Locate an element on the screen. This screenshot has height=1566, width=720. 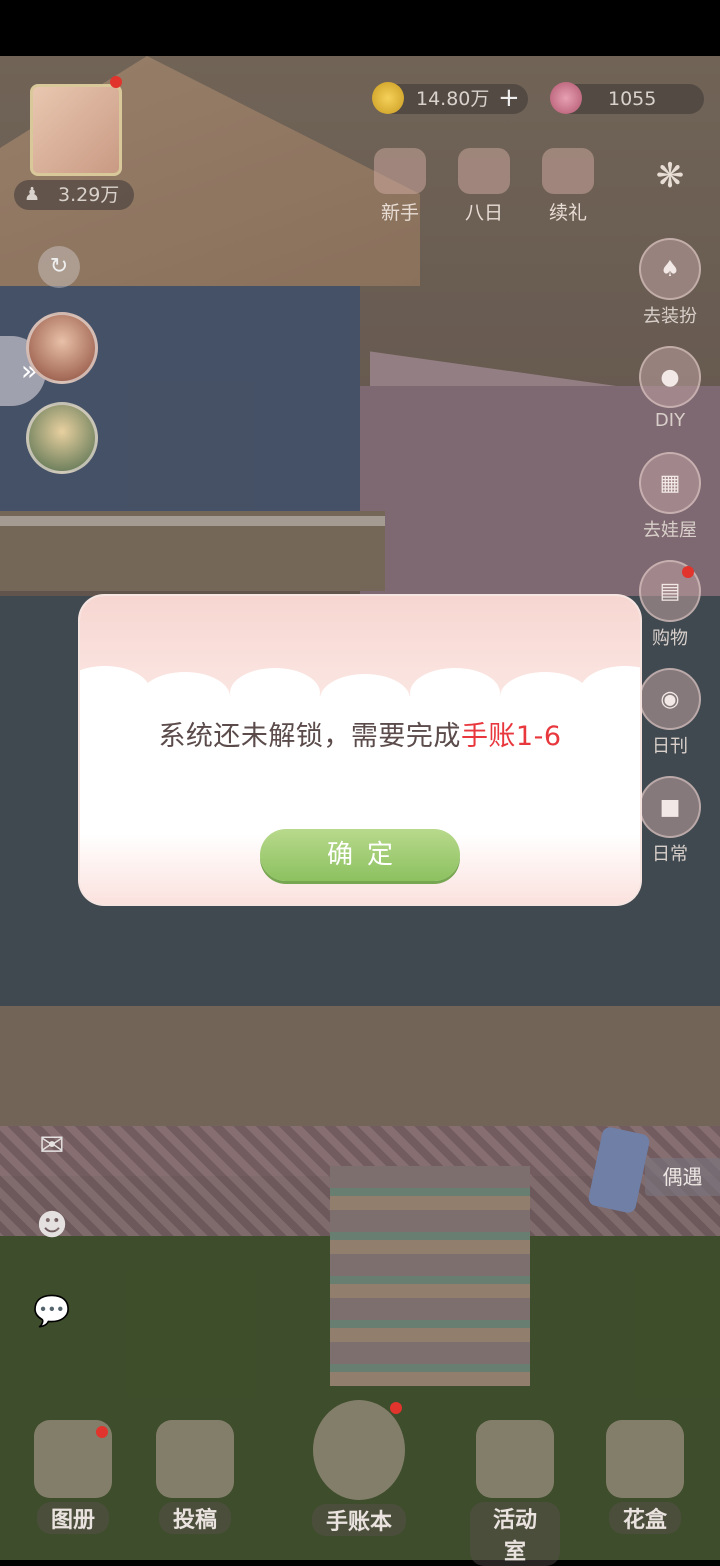
renewal-gift-button: 续礼 is located at coordinates (568, 186).